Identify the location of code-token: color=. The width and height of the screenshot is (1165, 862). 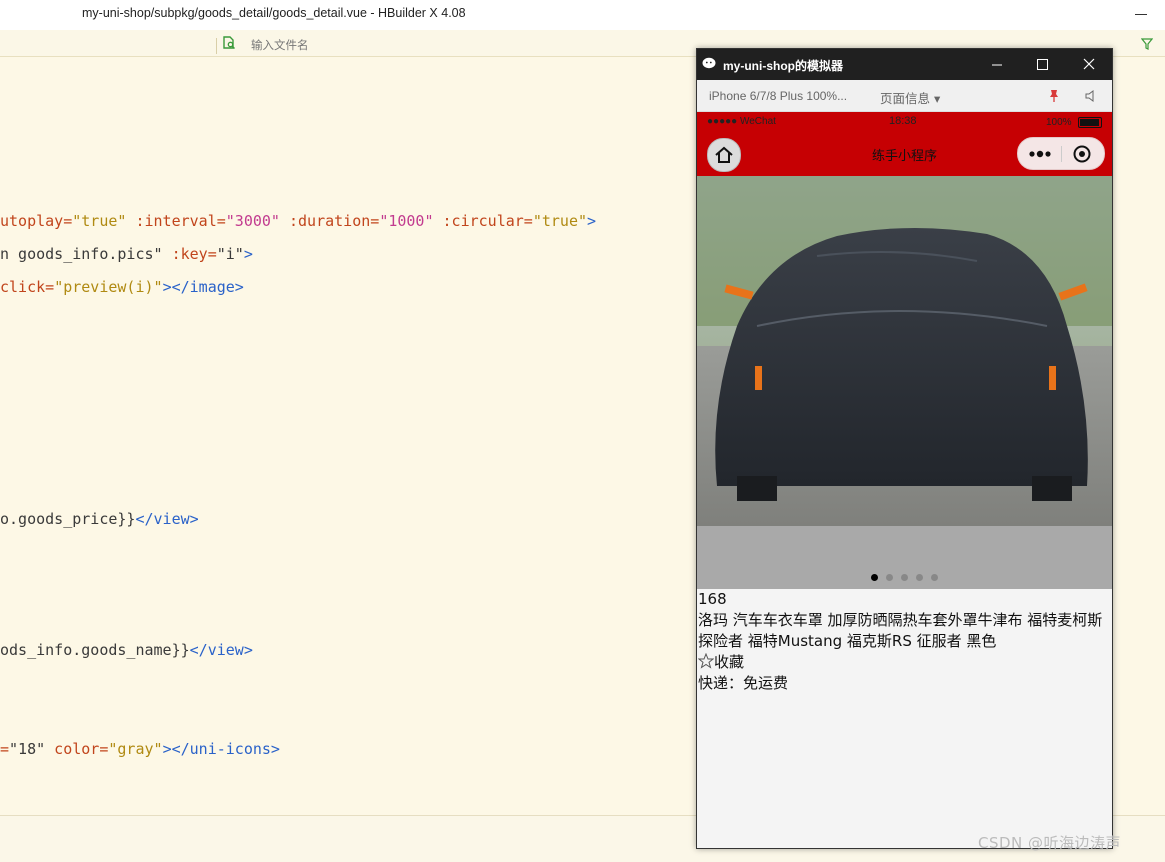
(77, 749).